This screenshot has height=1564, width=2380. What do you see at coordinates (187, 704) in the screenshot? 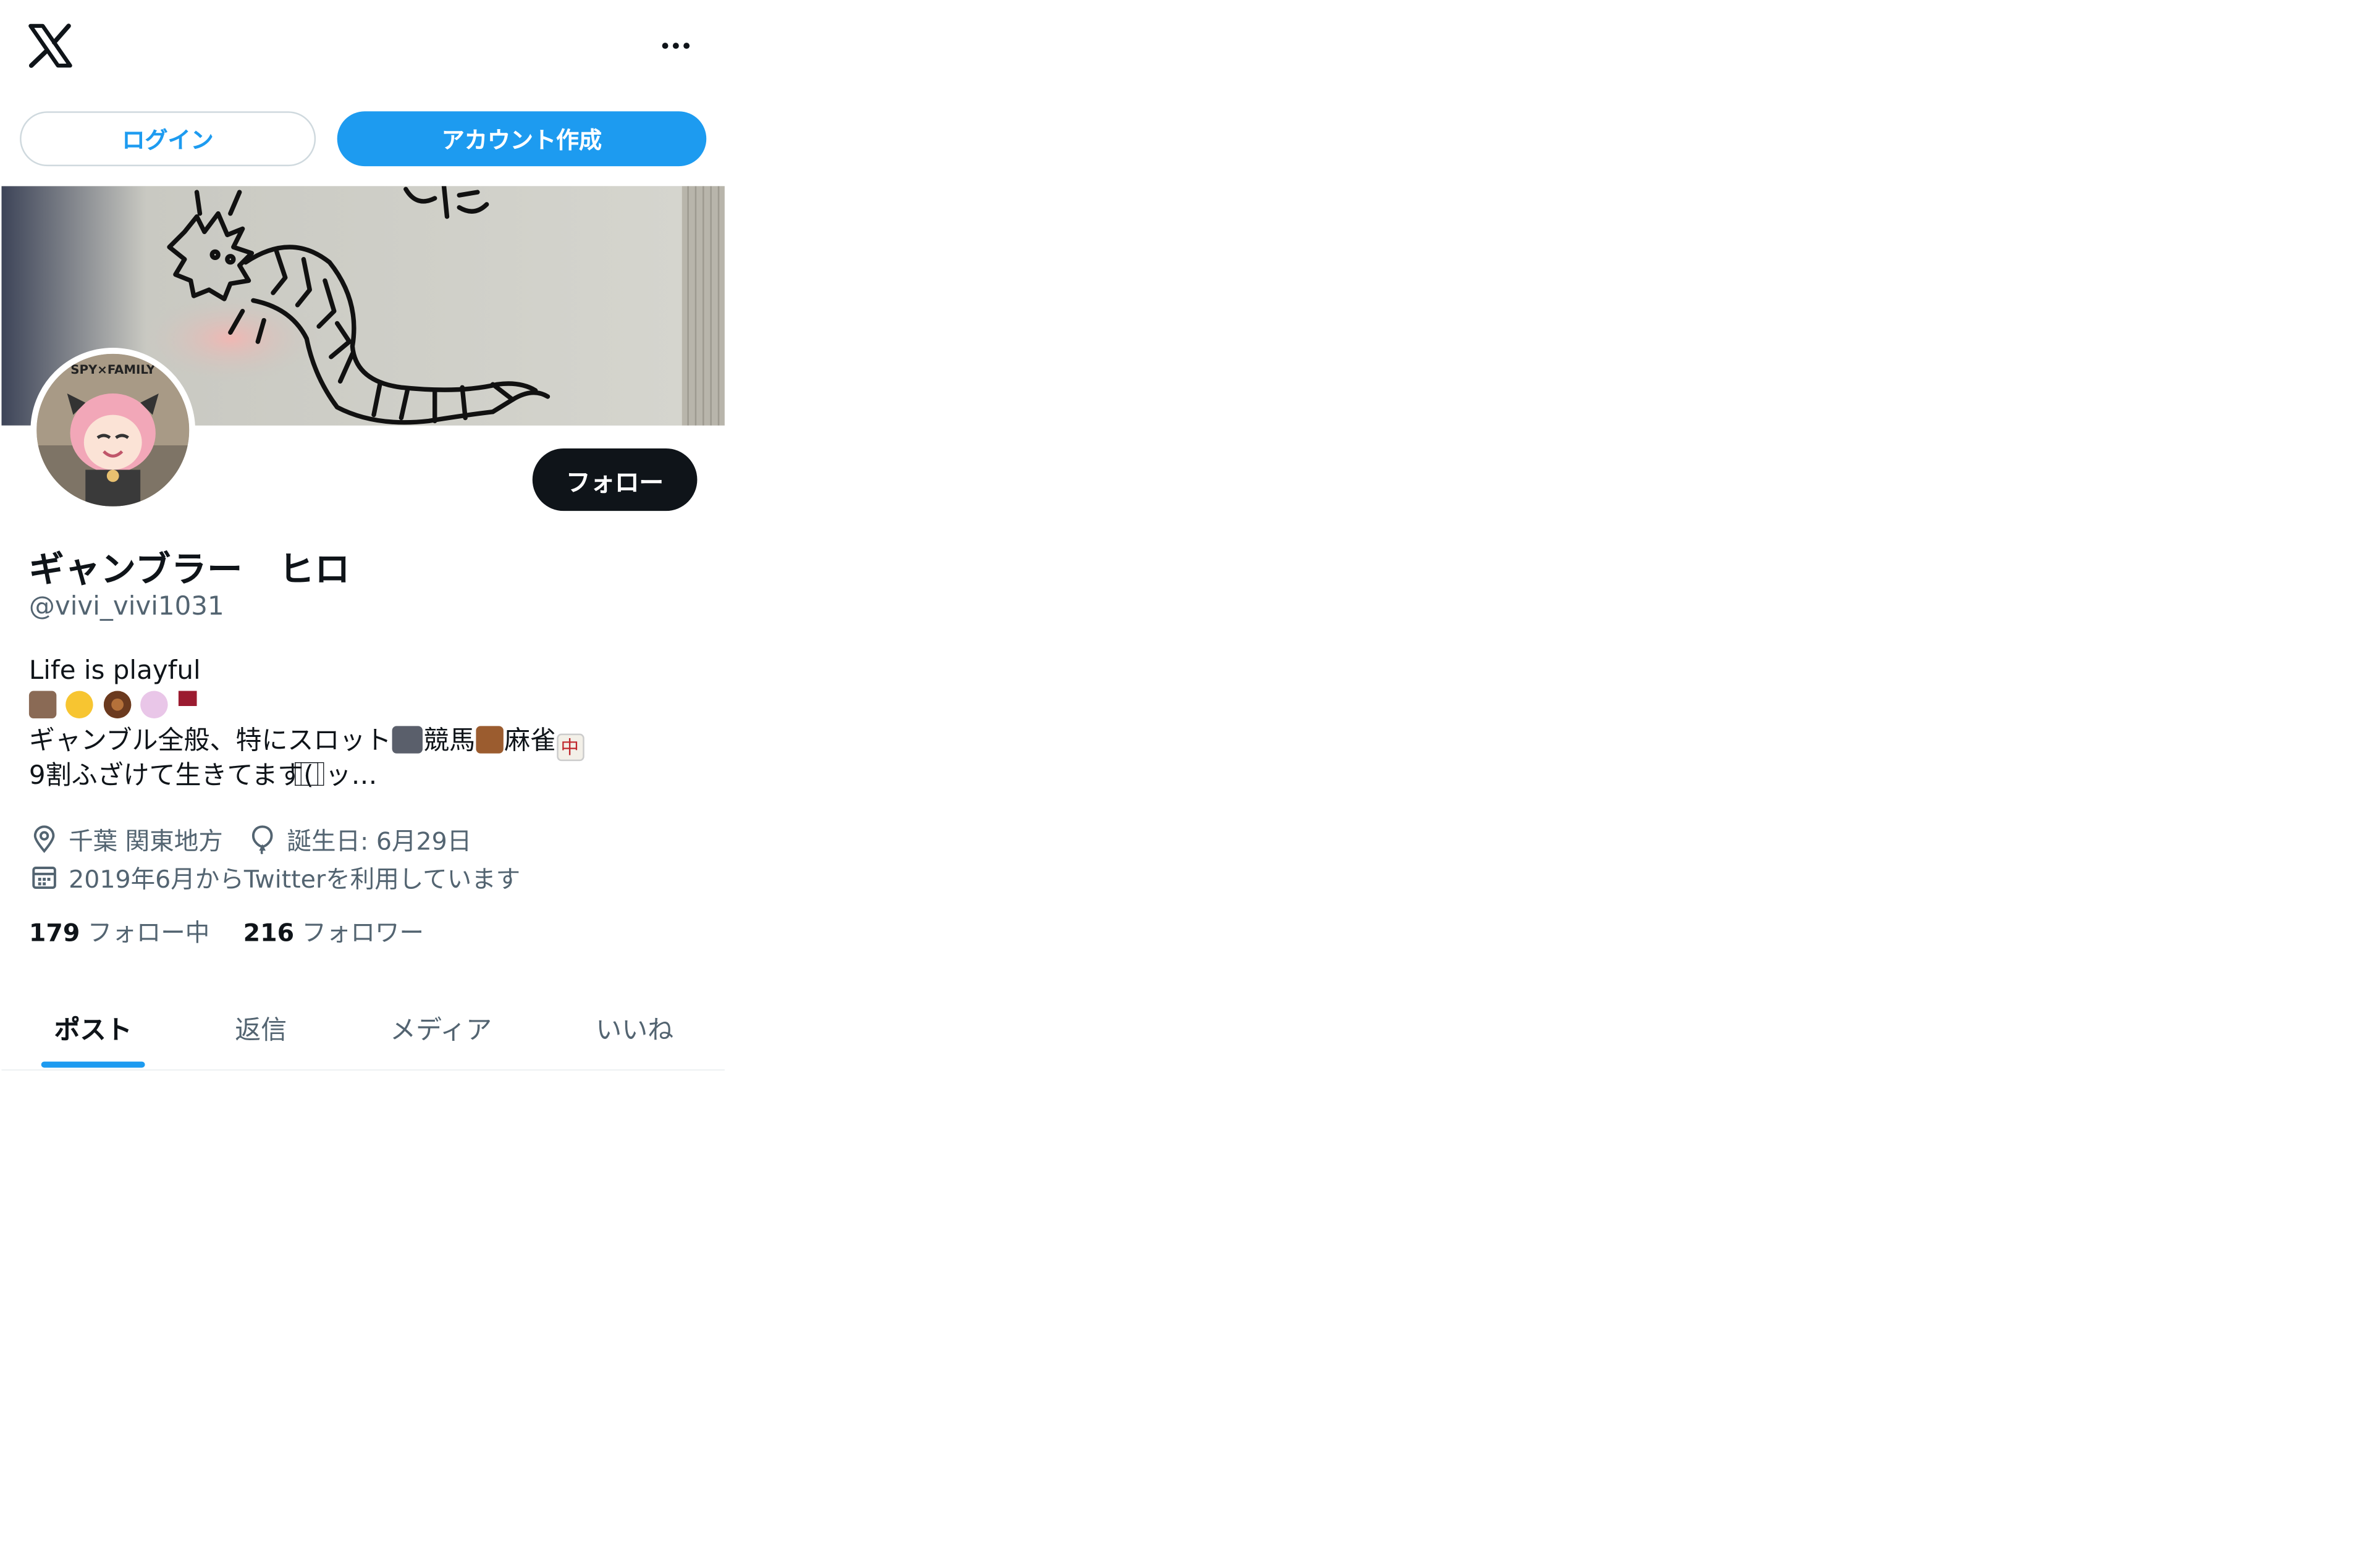
I see `wine-glass-emoji-icon` at bounding box center [187, 704].